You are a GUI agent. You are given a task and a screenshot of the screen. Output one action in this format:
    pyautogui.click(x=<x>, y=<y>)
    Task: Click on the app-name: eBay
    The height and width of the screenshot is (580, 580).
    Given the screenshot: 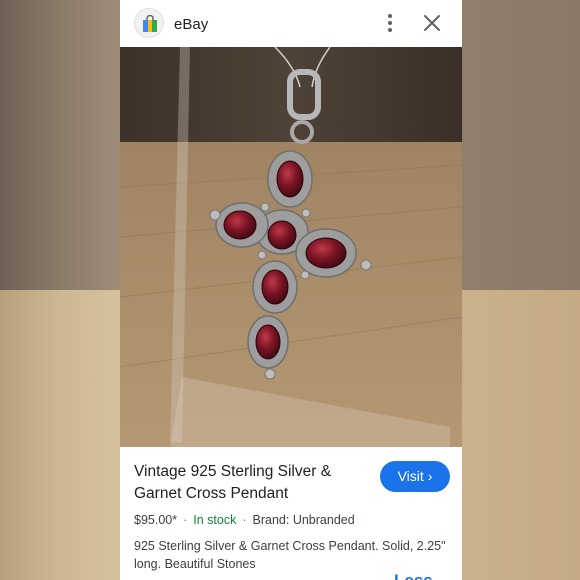 What is the action you would take?
    pyautogui.click(x=191, y=24)
    